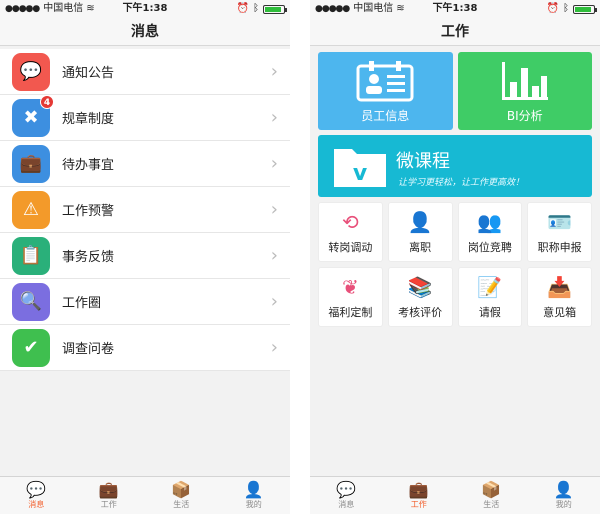 This screenshot has width=600, height=514. What do you see at coordinates (489, 312) in the screenshot?
I see `small-tile-label: 请假` at bounding box center [489, 312].